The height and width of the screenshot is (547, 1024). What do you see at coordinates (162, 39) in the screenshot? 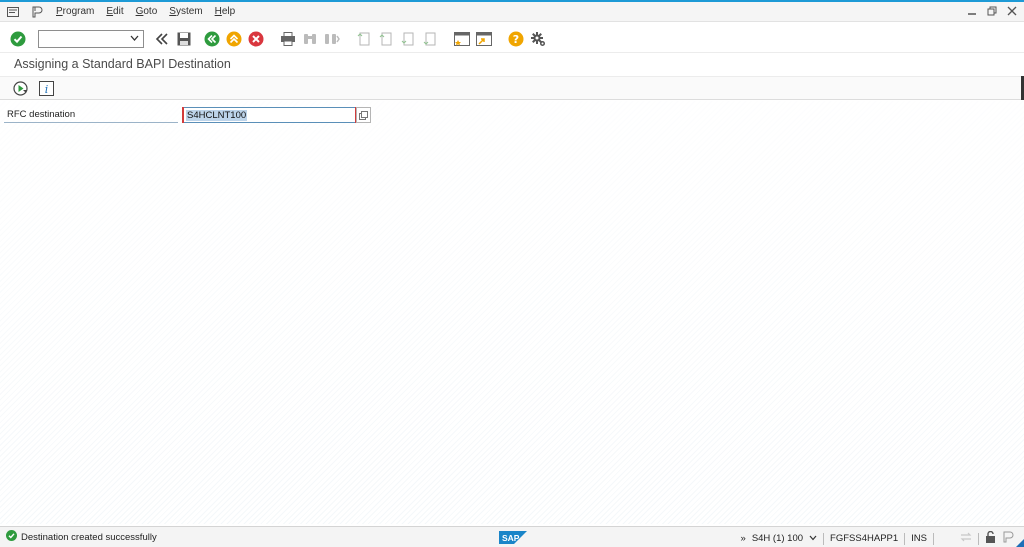
I see `collapse-command-icon` at bounding box center [162, 39].